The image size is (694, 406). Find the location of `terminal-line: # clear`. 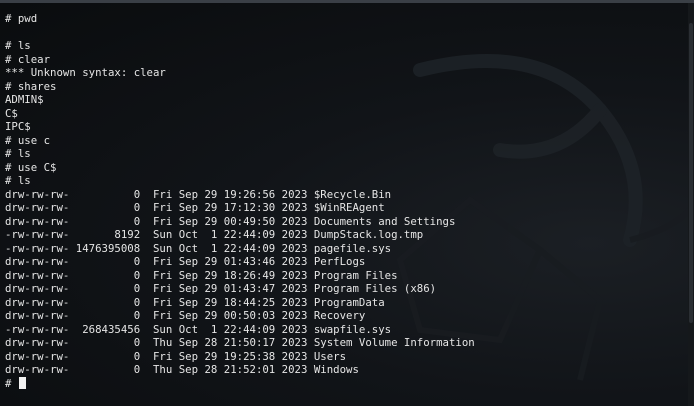

terminal-line: # clear is located at coordinates (28, 59).